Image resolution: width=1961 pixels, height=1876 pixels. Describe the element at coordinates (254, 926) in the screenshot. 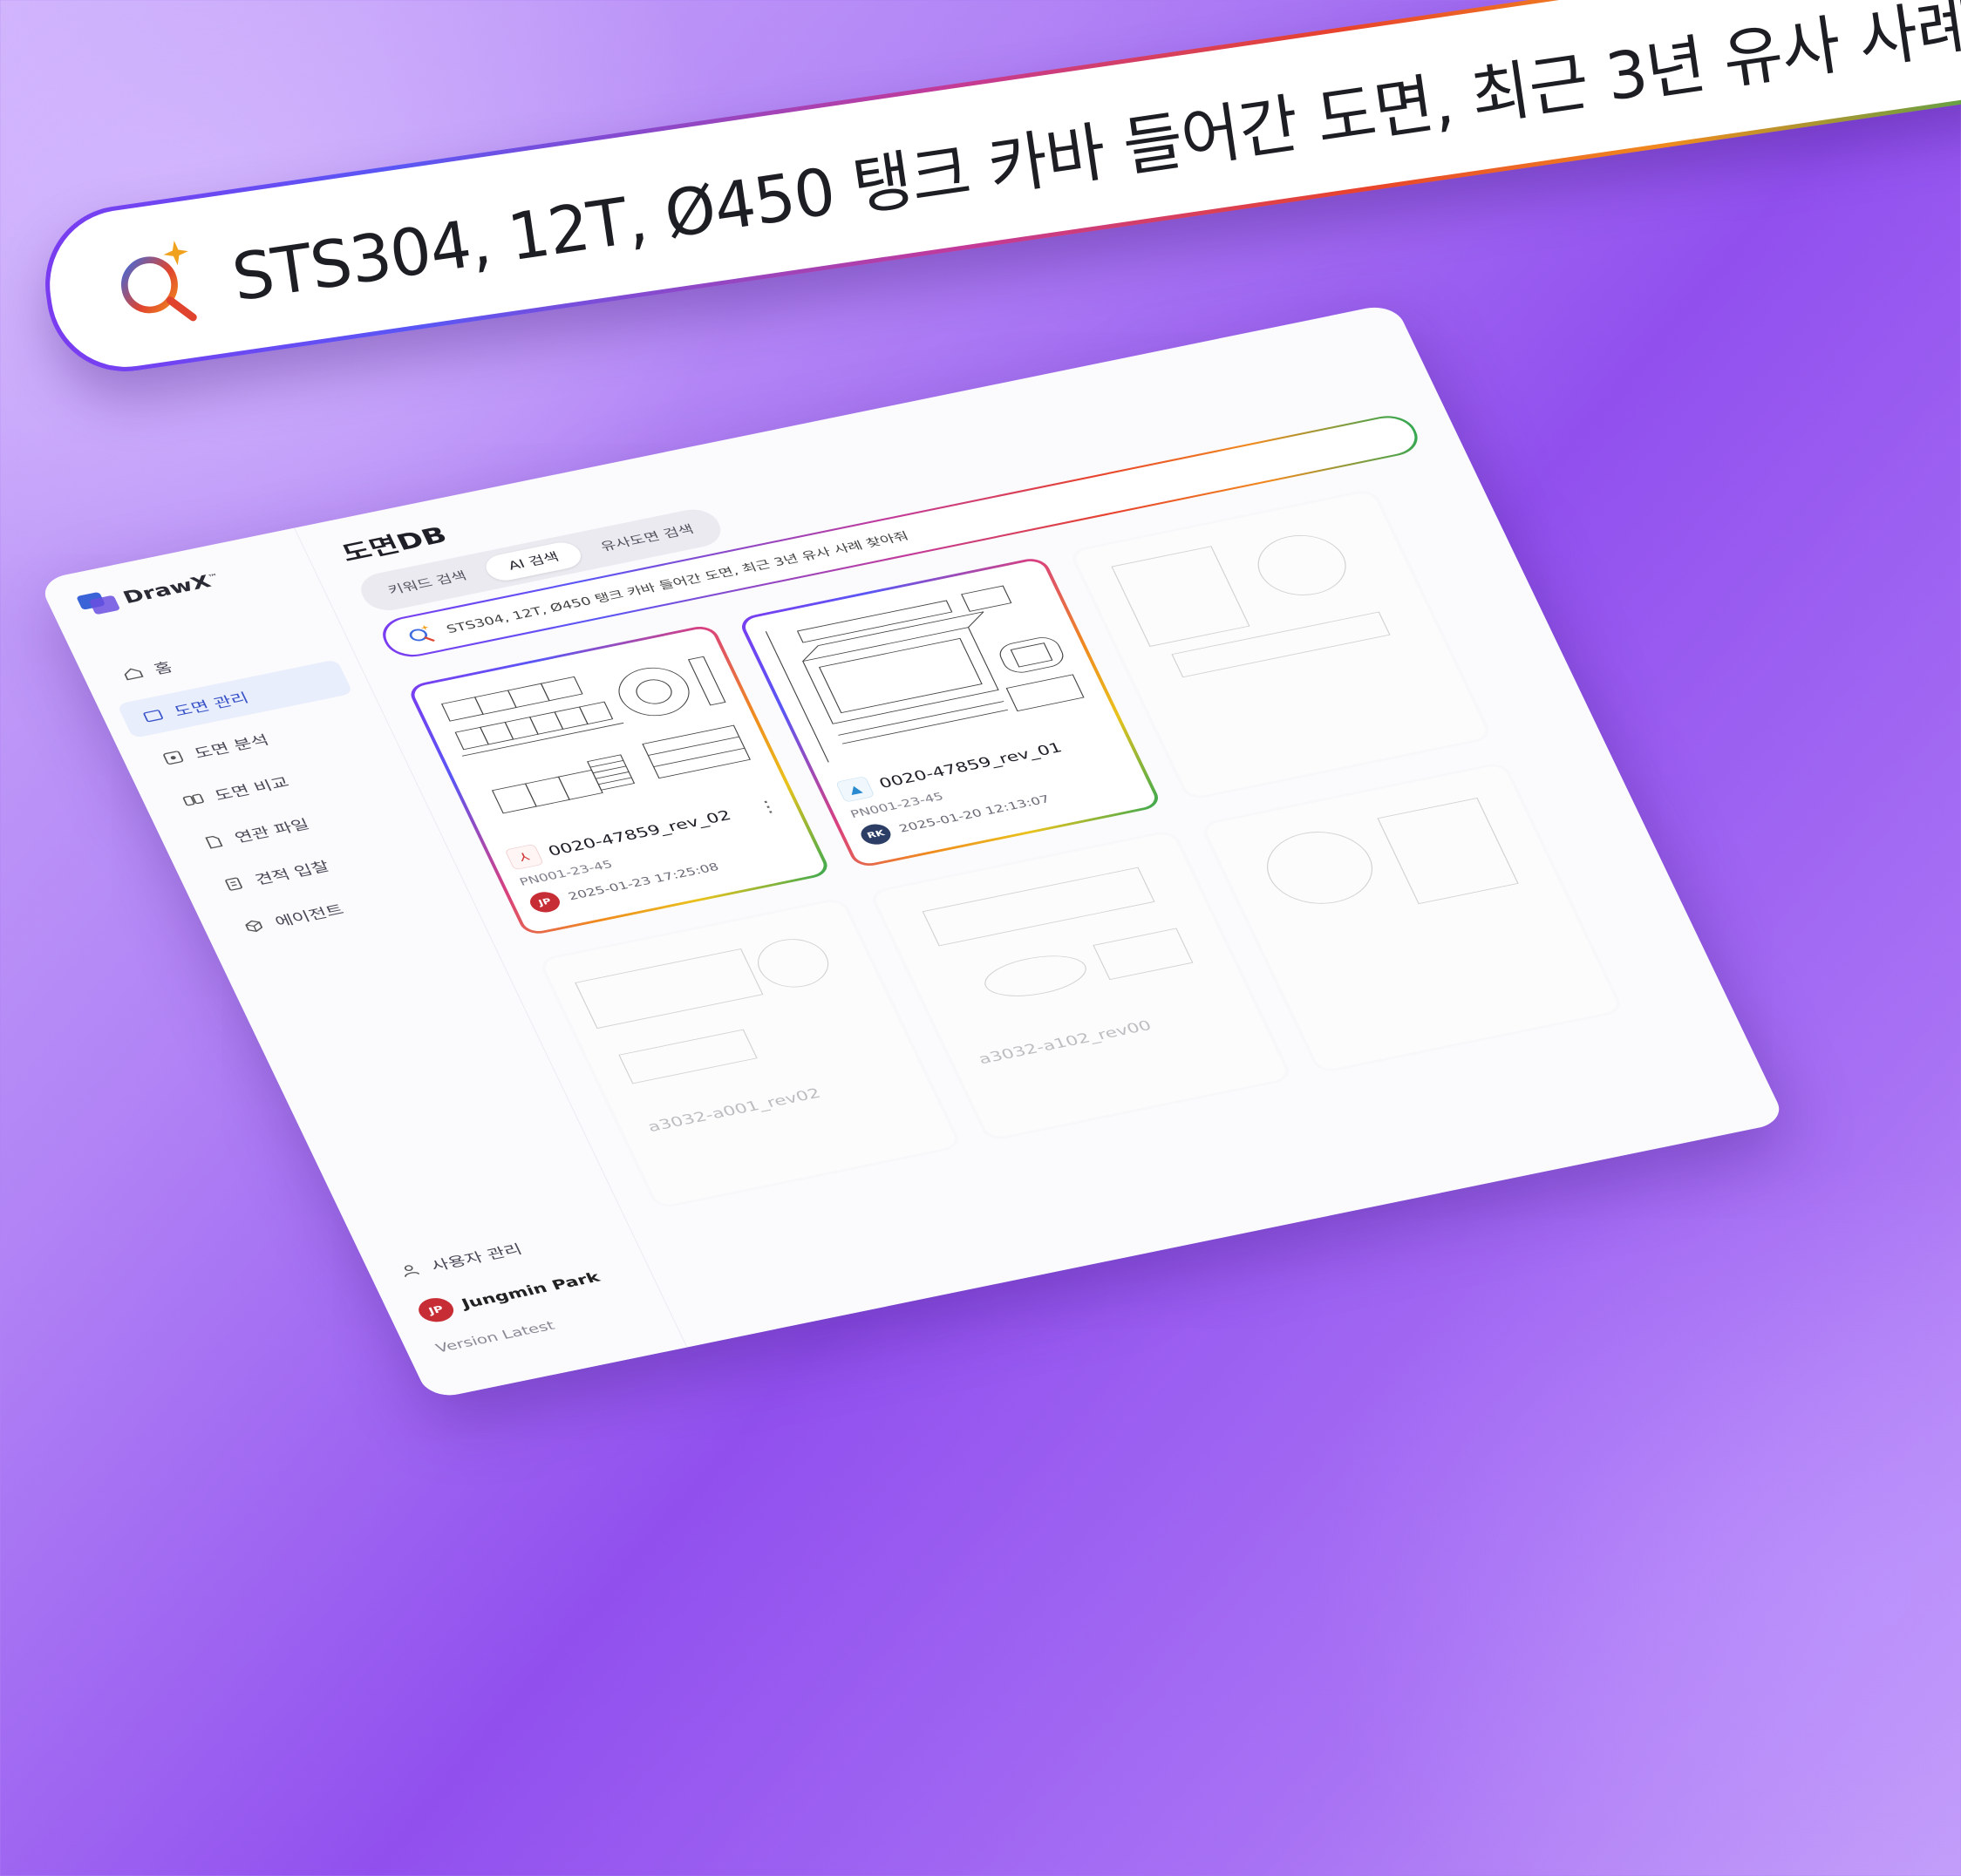

I see `agent-cube-icon` at that location.